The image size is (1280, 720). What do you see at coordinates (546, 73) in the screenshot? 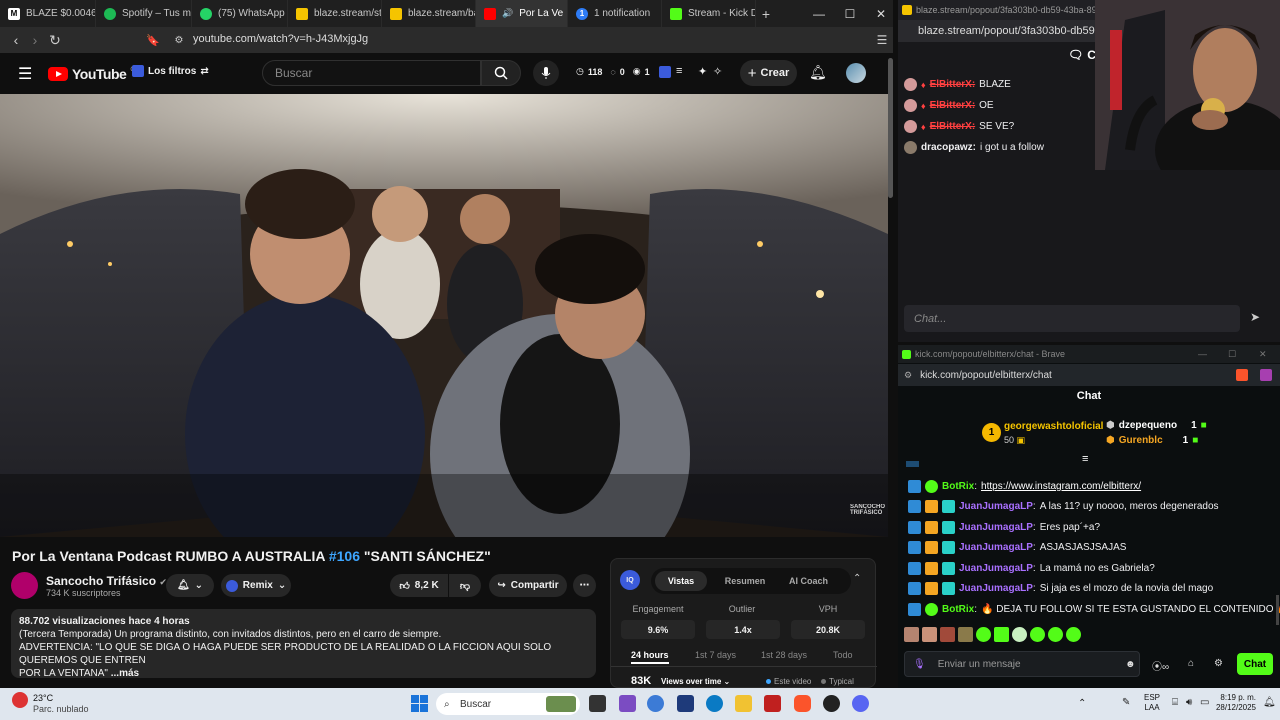
I see `voice-search-button` at bounding box center [546, 73].